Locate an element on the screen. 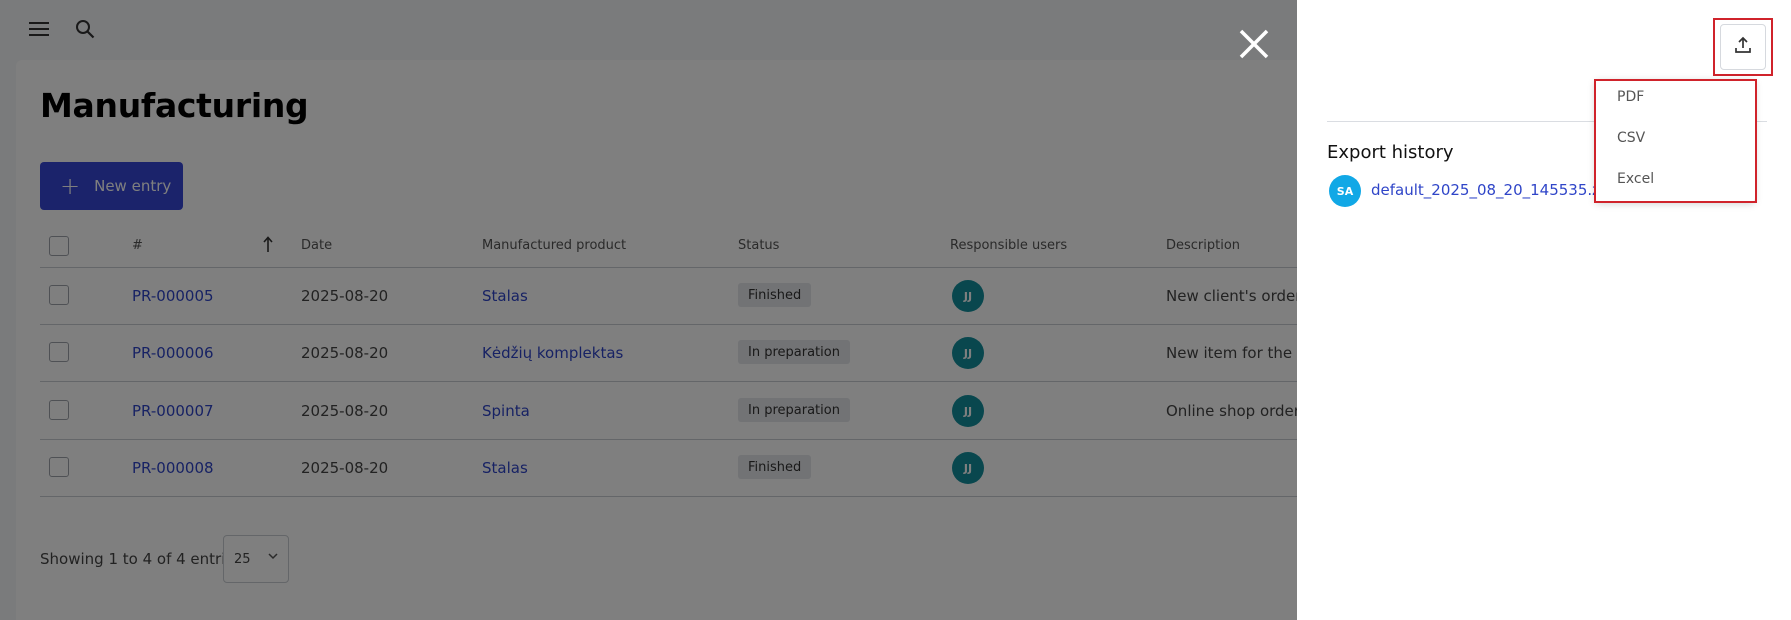  export-menu-highlight is located at coordinates (1675, 141).